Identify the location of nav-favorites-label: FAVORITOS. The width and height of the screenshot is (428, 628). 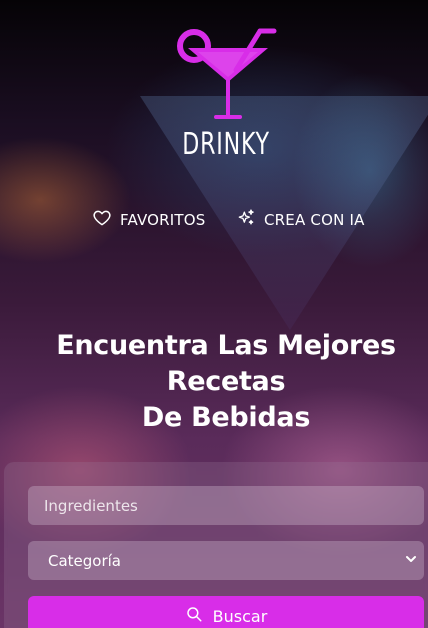
(163, 220).